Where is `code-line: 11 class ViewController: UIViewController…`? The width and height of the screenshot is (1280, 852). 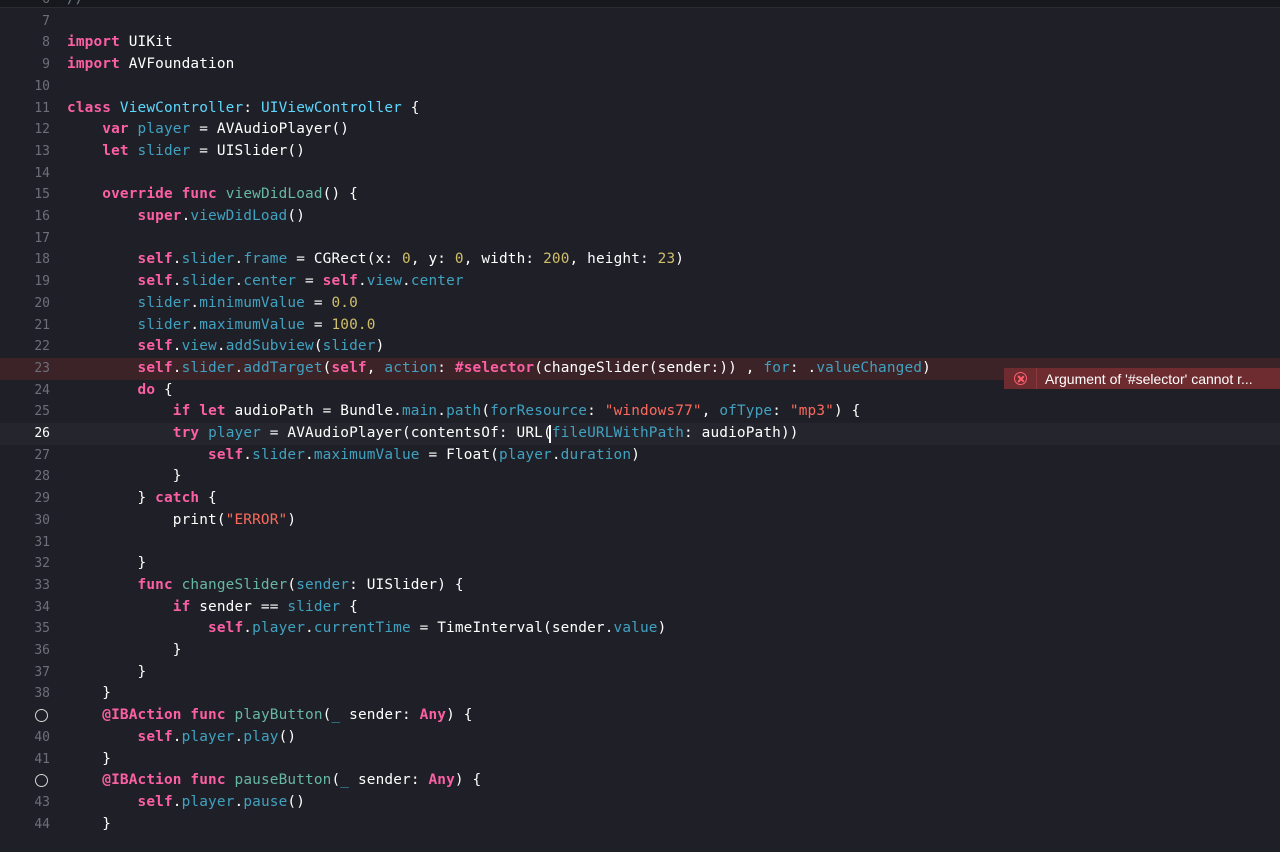 code-line: 11 class ViewController: UIViewController… is located at coordinates (640, 109).